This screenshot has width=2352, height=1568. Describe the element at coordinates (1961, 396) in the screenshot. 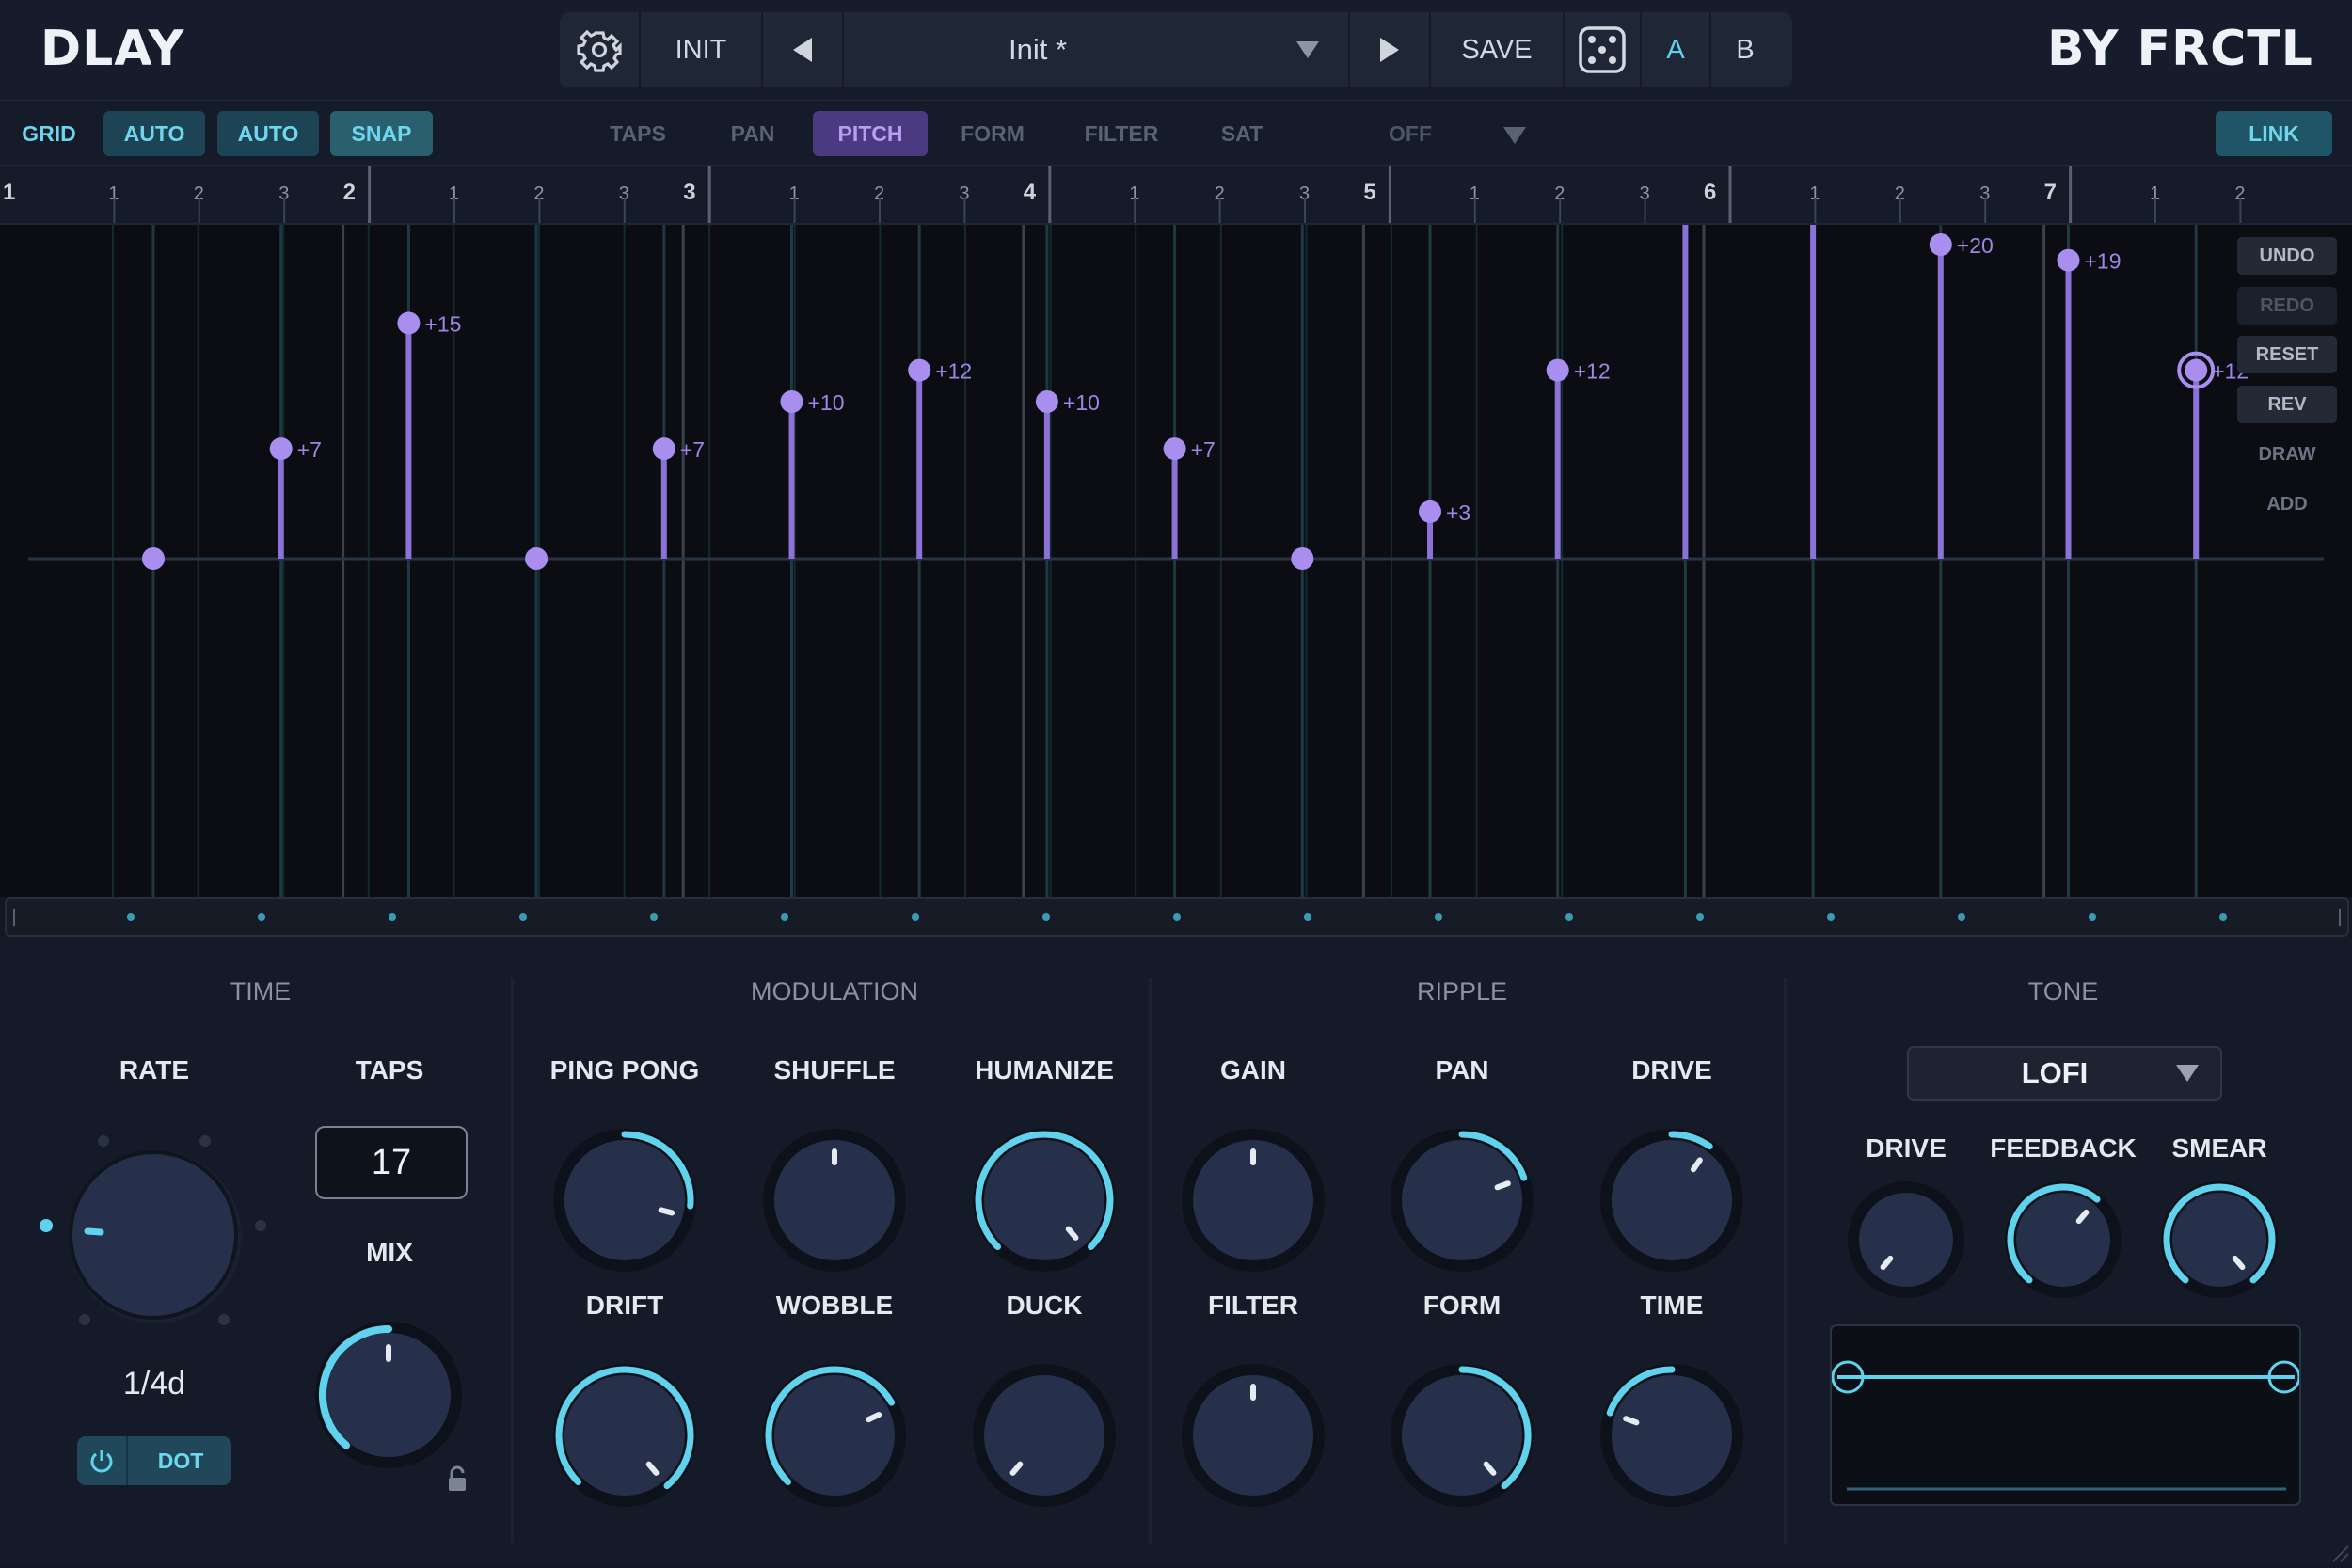

I see `pitch-tap: +20` at that location.